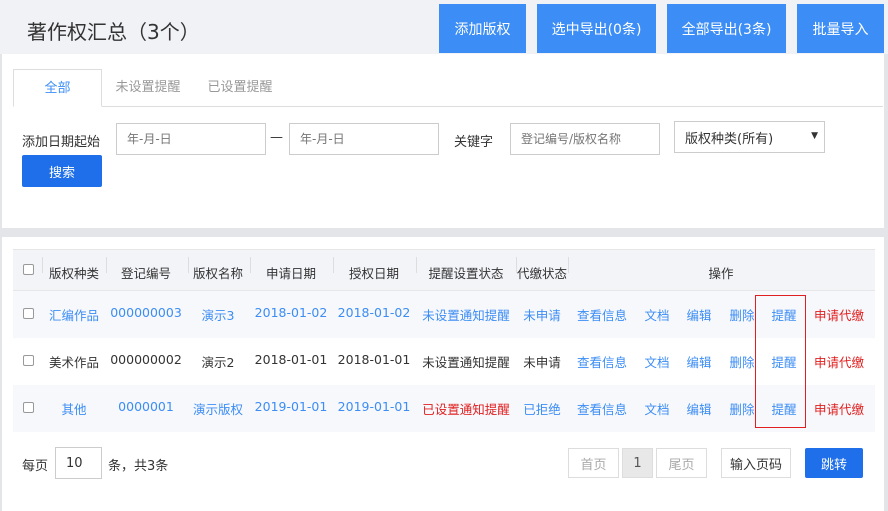 The width and height of the screenshot is (888, 511). I want to click on header-name: 版权名称, so click(218, 273).